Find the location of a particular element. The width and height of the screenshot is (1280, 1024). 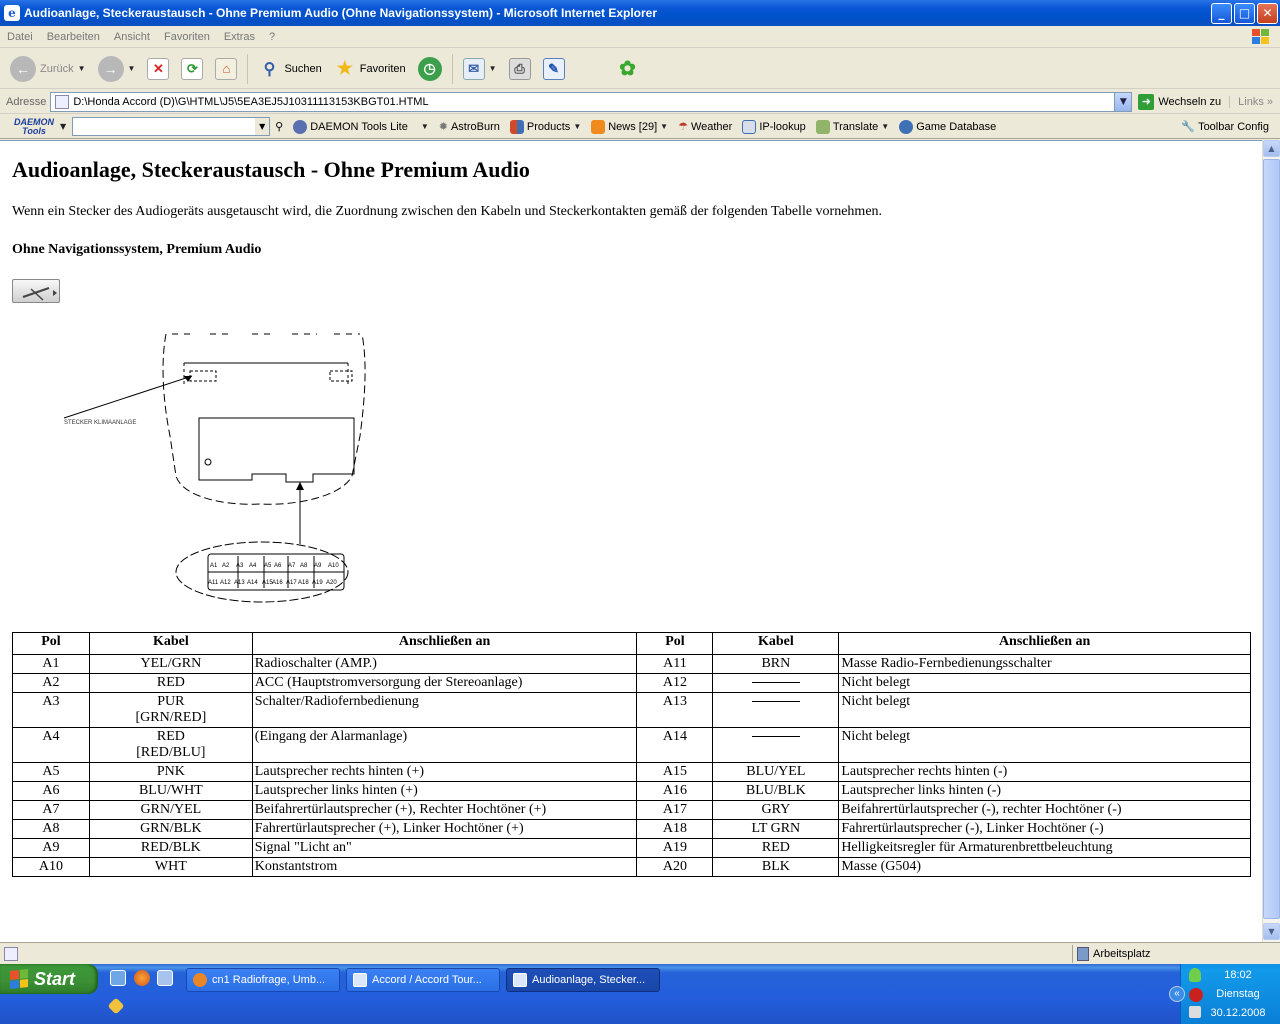

cell-text: GRN/BLK is located at coordinates (171, 828).